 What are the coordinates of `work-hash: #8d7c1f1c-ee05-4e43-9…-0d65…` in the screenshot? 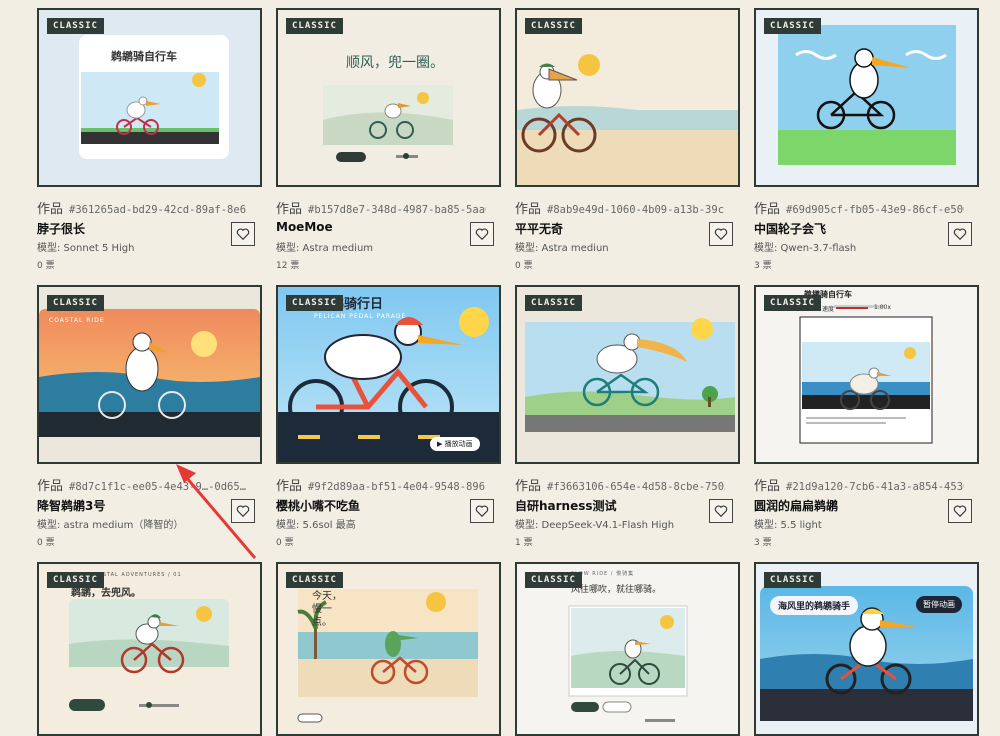 It's located at (158, 487).